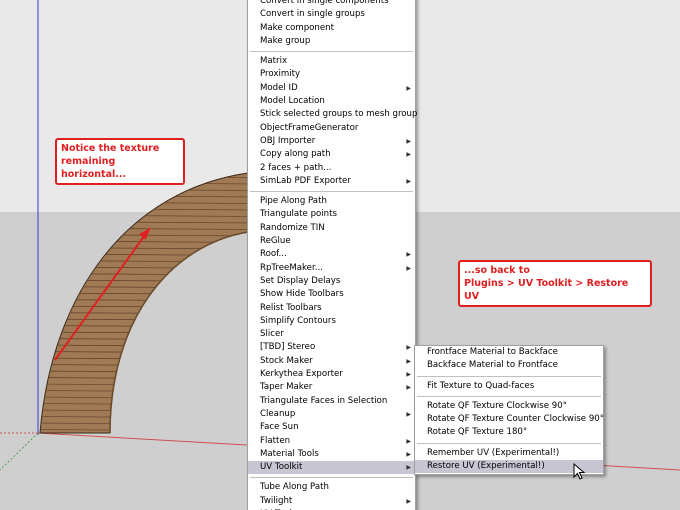  I want to click on menu-item-convert-in-single-components: Convert in single components, so click(331, 4).